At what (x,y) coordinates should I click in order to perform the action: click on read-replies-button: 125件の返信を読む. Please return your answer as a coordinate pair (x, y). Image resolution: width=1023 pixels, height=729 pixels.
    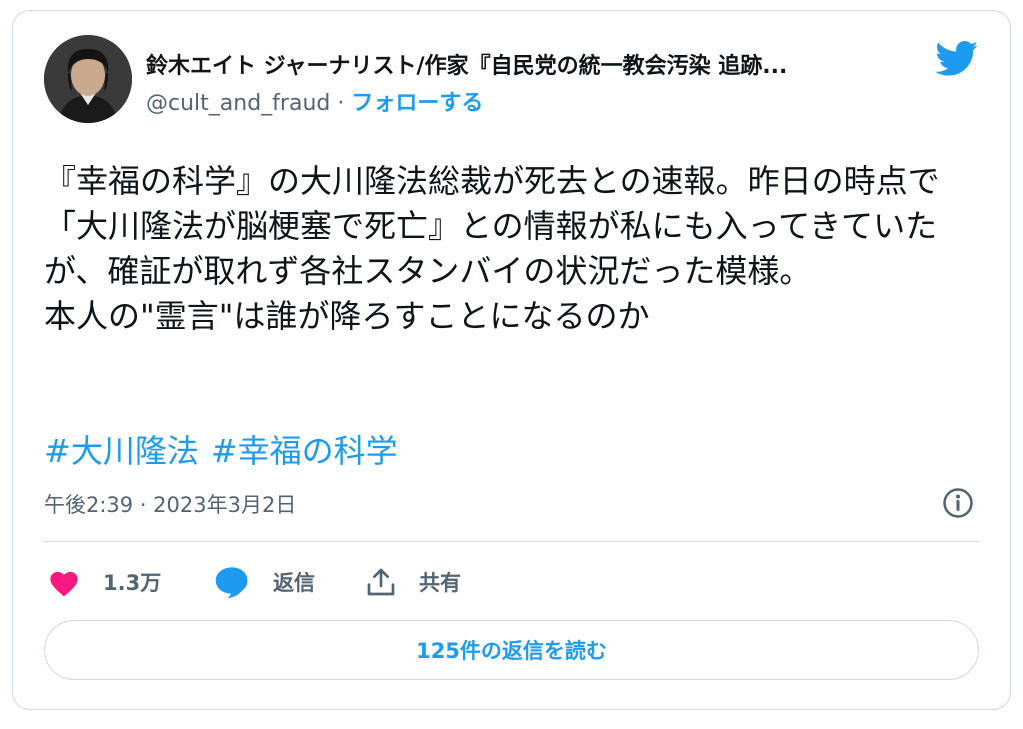
    Looking at the image, I should click on (511, 650).